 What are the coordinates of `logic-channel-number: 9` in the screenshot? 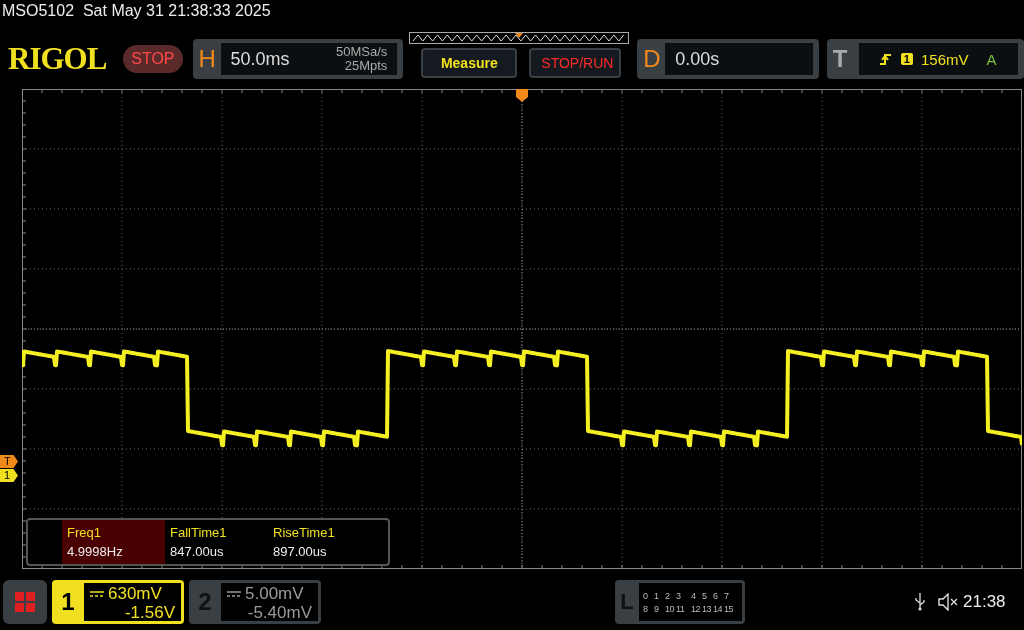 It's located at (657, 608).